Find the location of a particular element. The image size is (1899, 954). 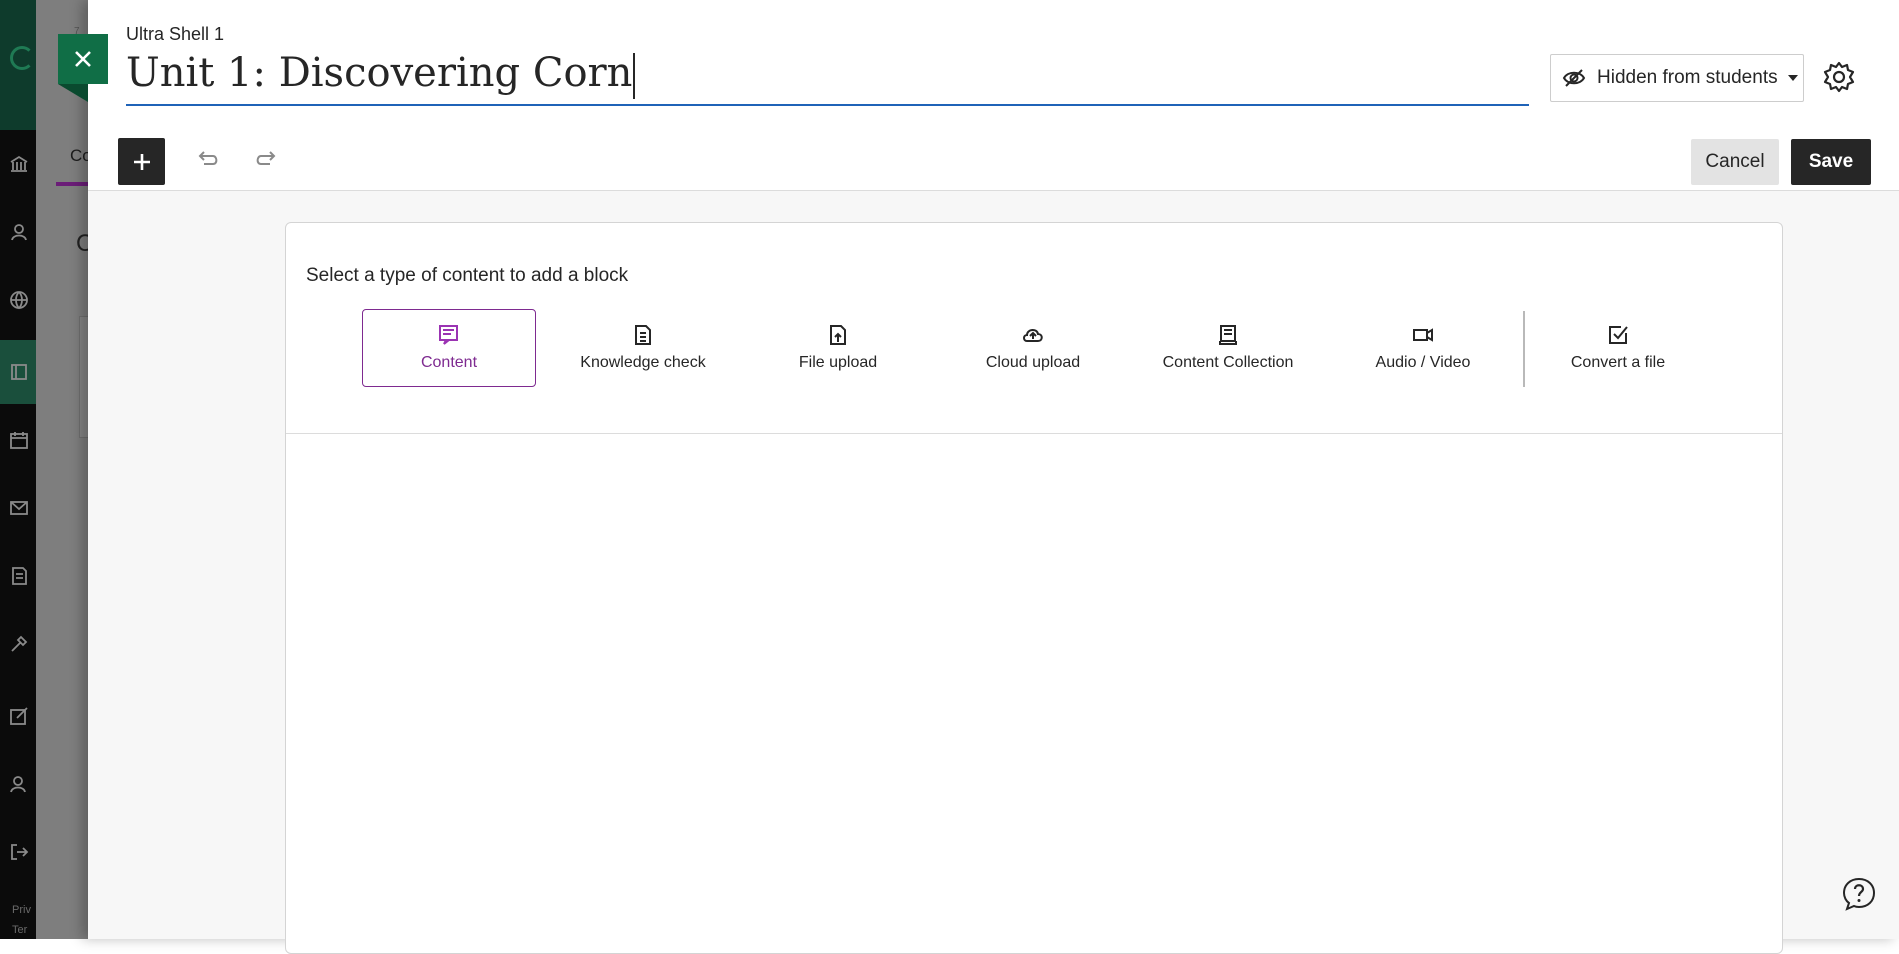

block-type-knowledge-check: Knowledge check is located at coordinates (643, 348).